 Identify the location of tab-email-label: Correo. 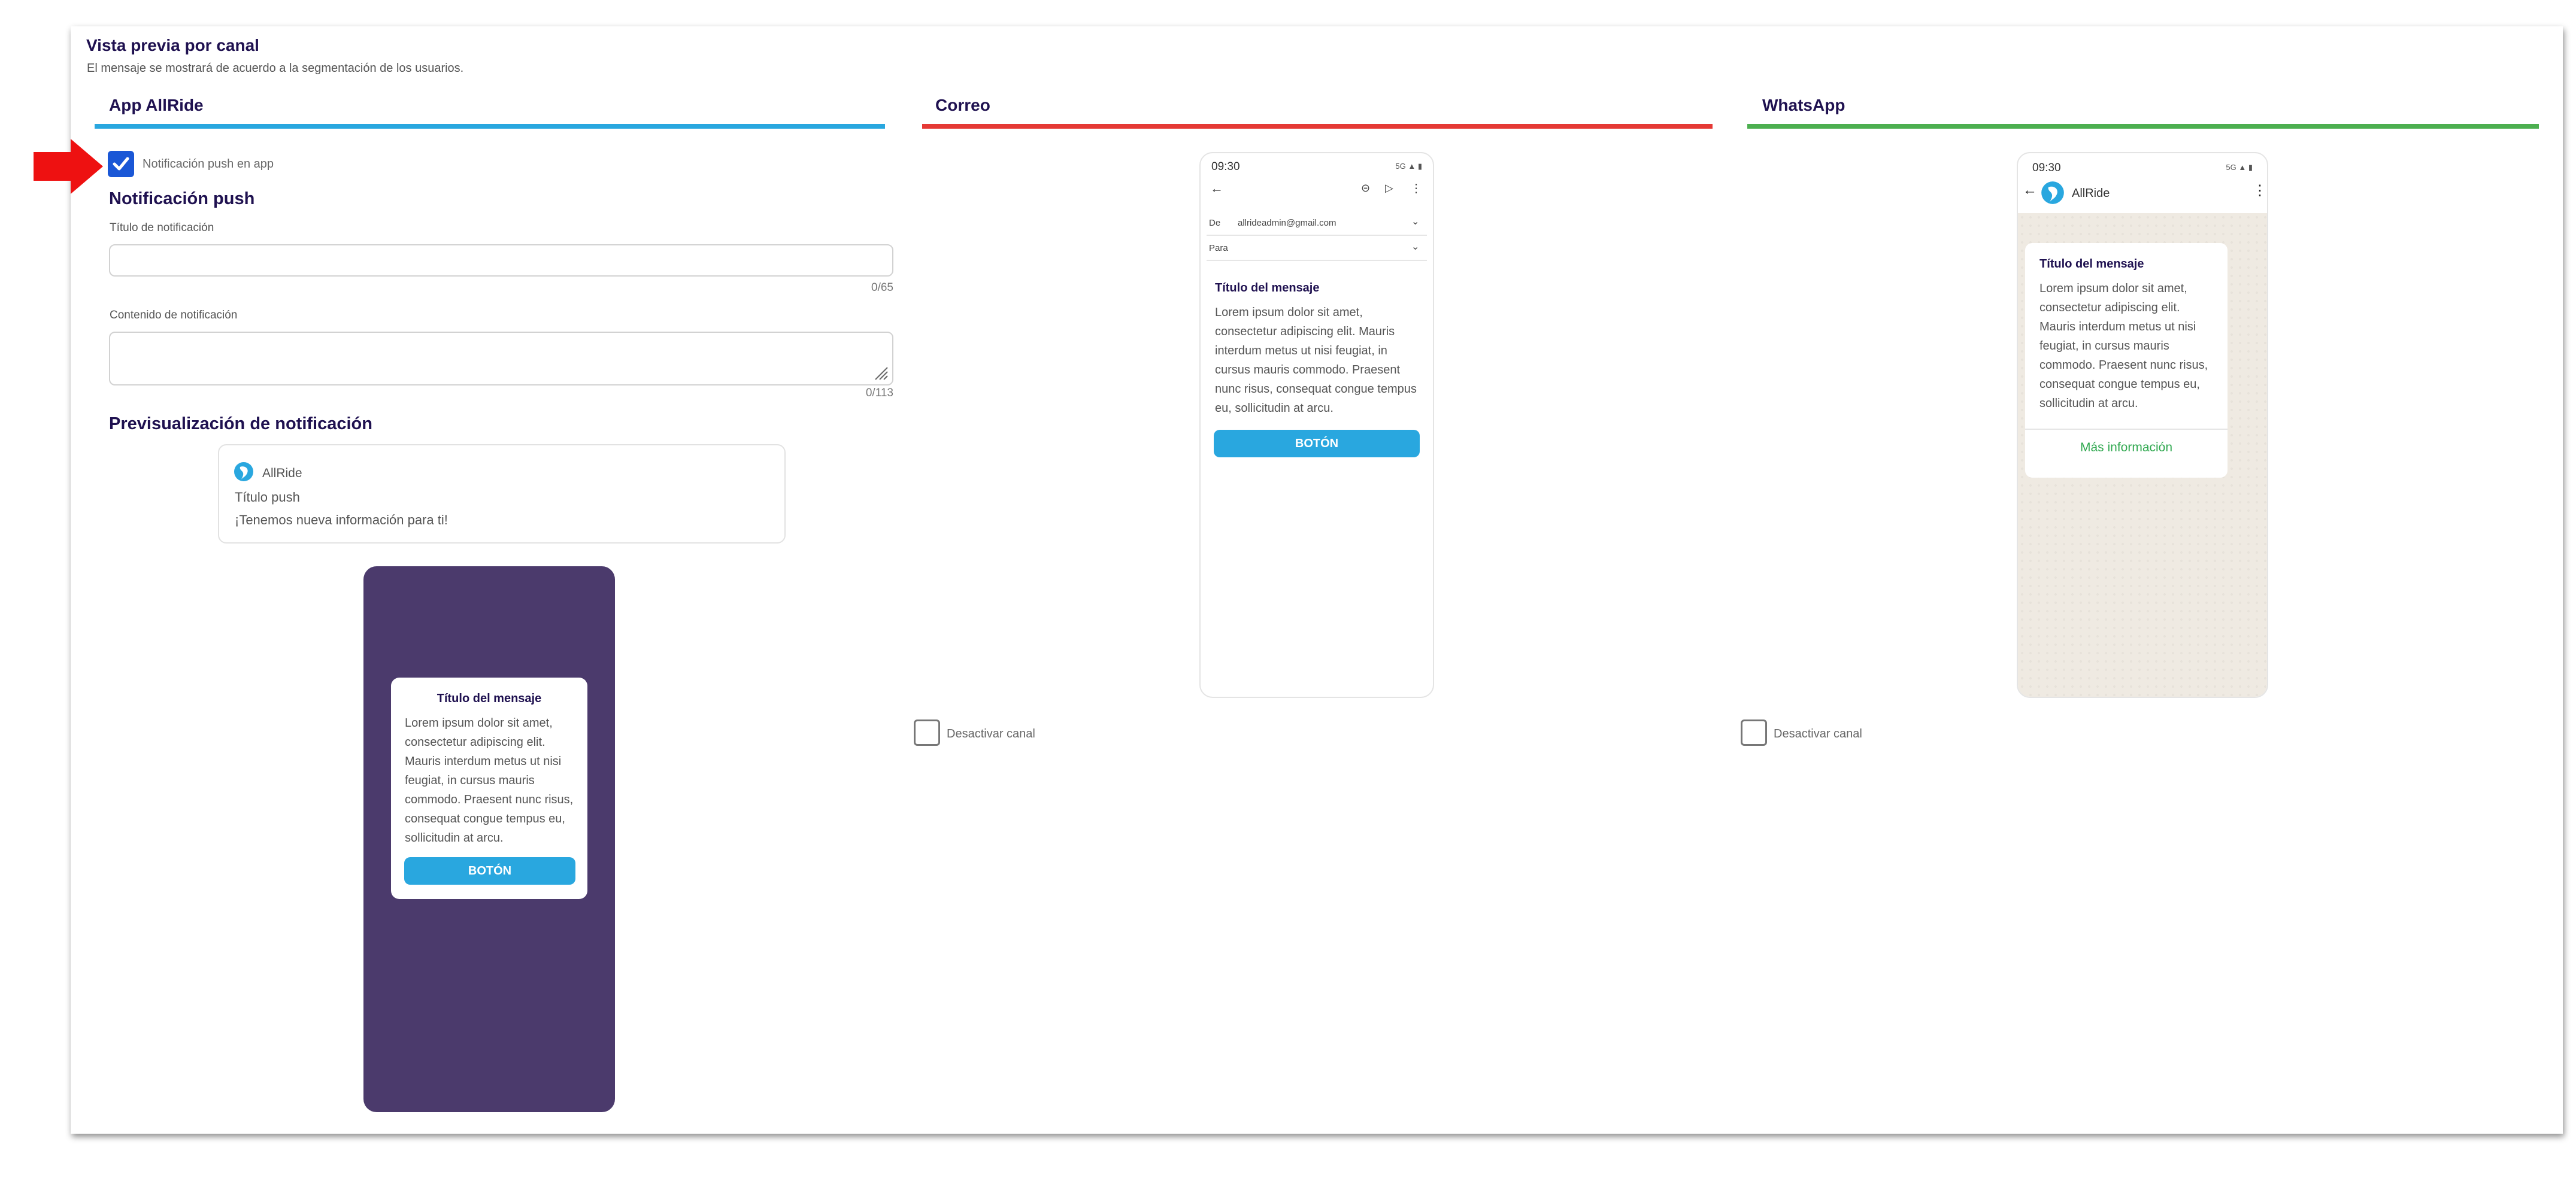
(962, 105).